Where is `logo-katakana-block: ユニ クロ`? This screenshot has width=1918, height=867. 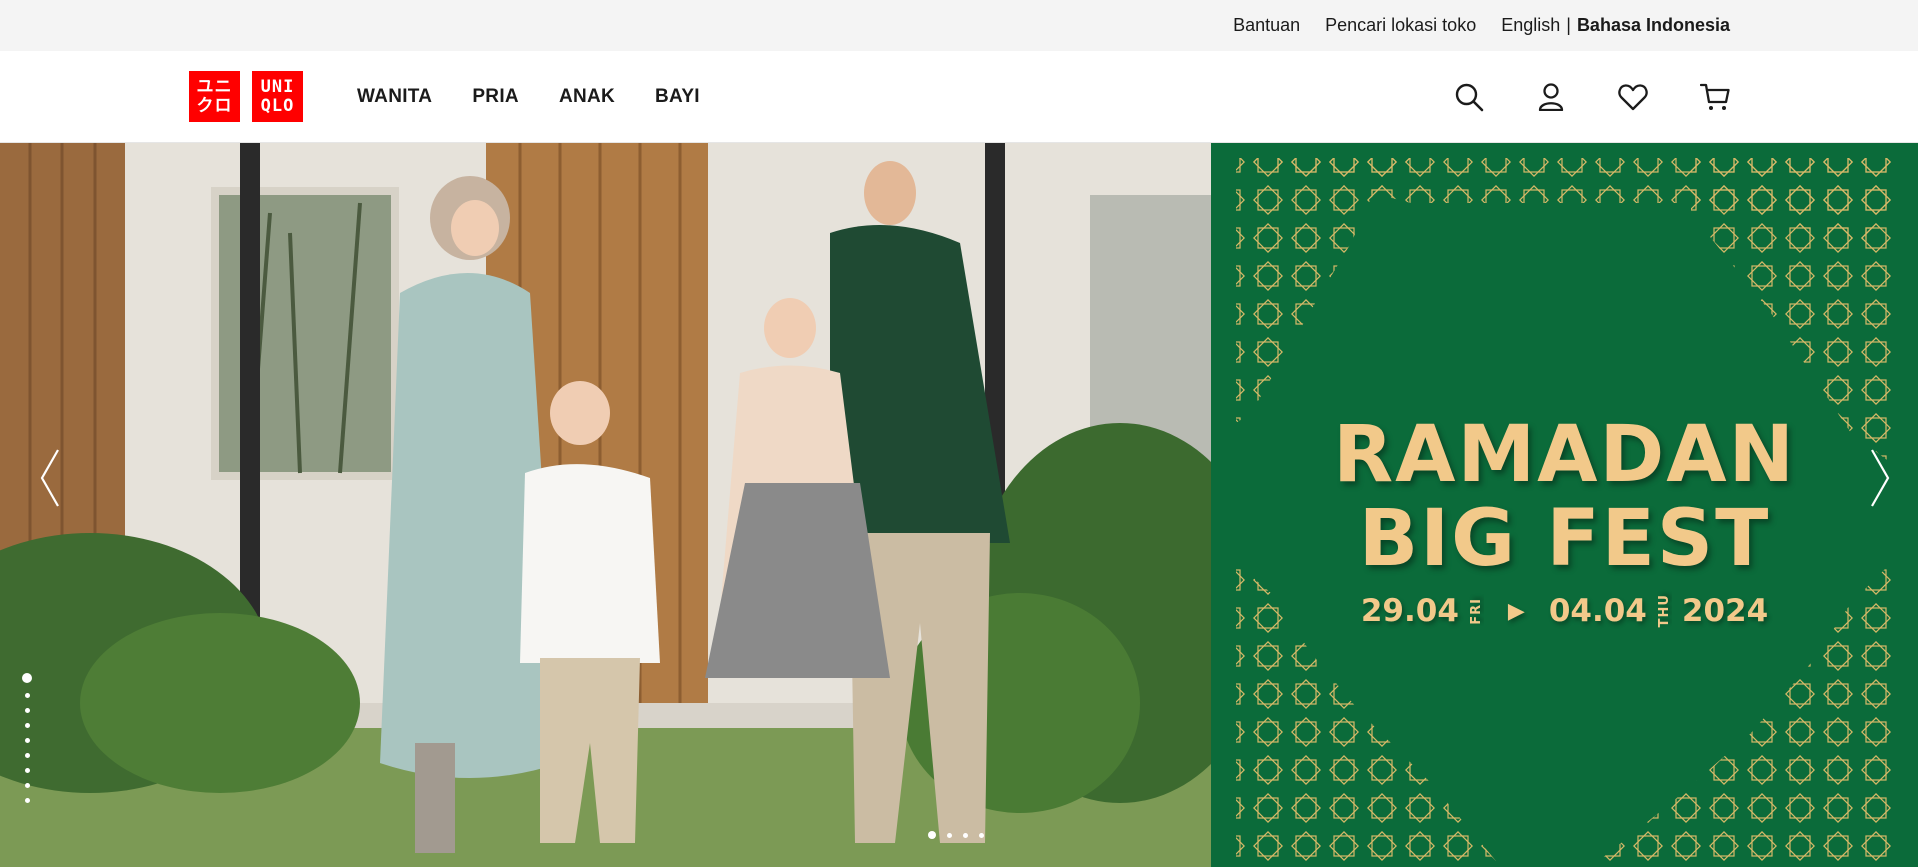
logo-katakana-block: ユニ クロ is located at coordinates (214, 96).